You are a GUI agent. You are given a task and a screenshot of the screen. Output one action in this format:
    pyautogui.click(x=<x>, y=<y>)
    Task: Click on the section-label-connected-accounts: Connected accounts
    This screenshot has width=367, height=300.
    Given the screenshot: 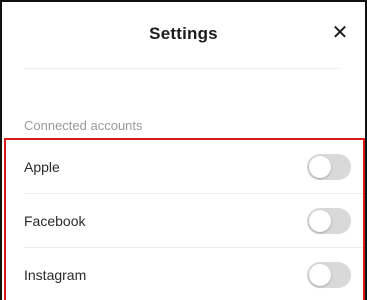 What is the action you would take?
    pyautogui.click(x=83, y=125)
    